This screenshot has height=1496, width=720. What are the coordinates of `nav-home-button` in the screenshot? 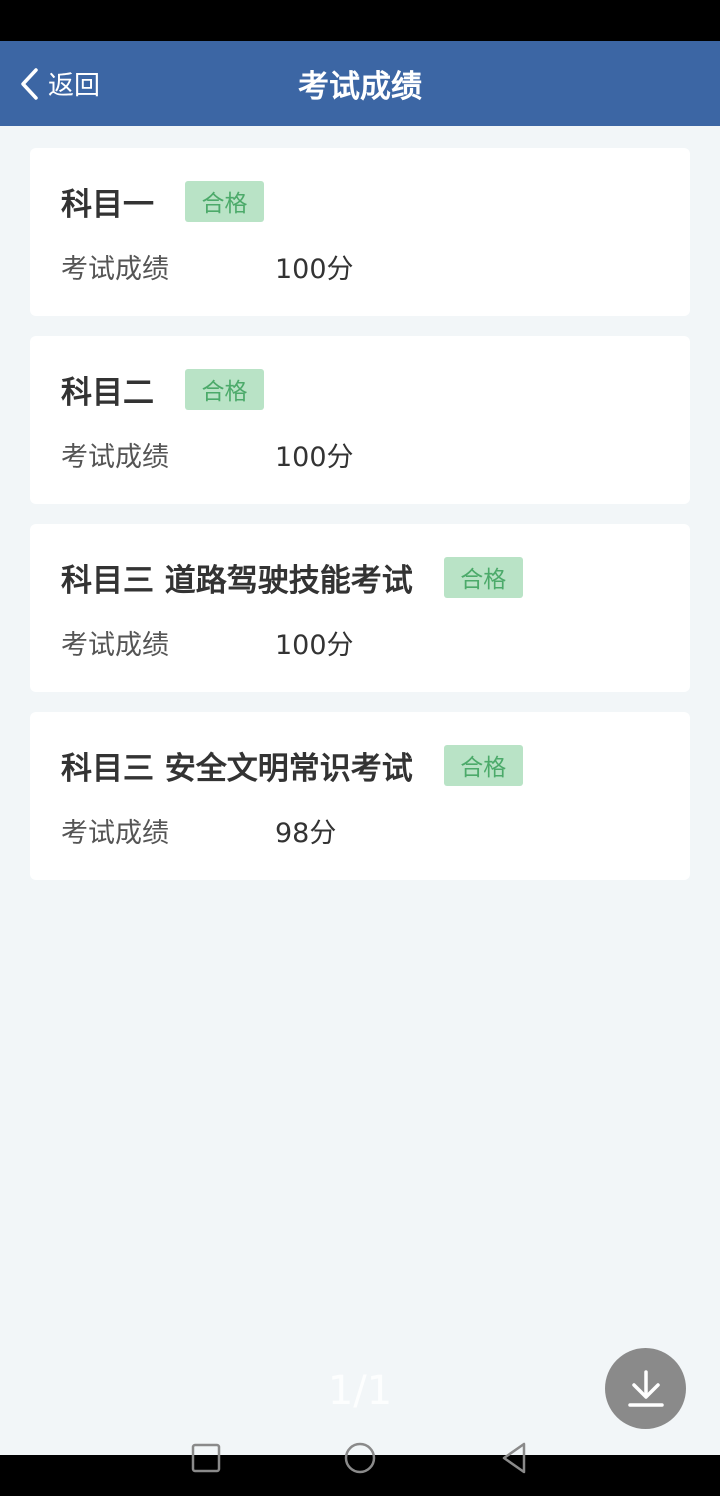 It's located at (360, 1458).